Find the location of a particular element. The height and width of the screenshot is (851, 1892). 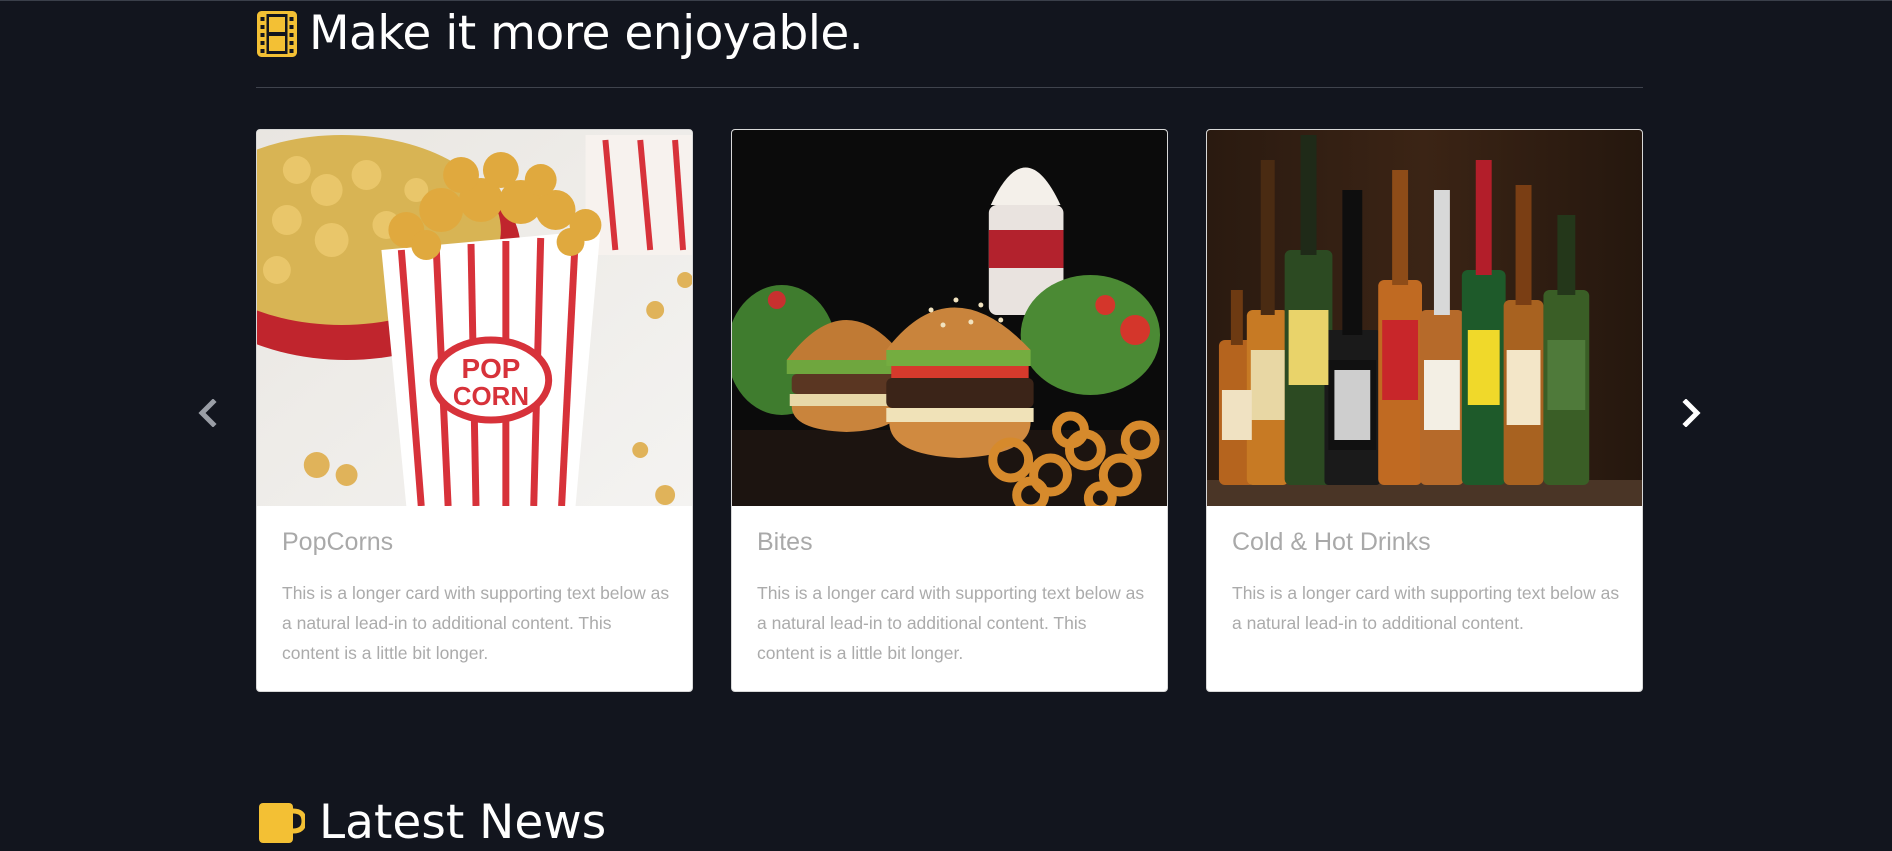

film-icon is located at coordinates (277, 34).